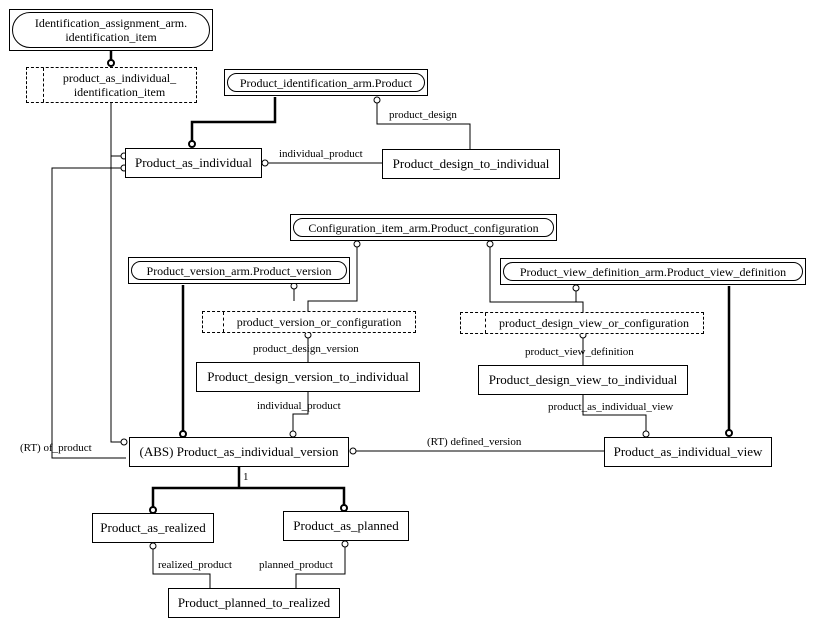  Describe the element at coordinates (579, 352) in the screenshot. I see `relation-label-product-view-definition: product_view_definition` at that location.